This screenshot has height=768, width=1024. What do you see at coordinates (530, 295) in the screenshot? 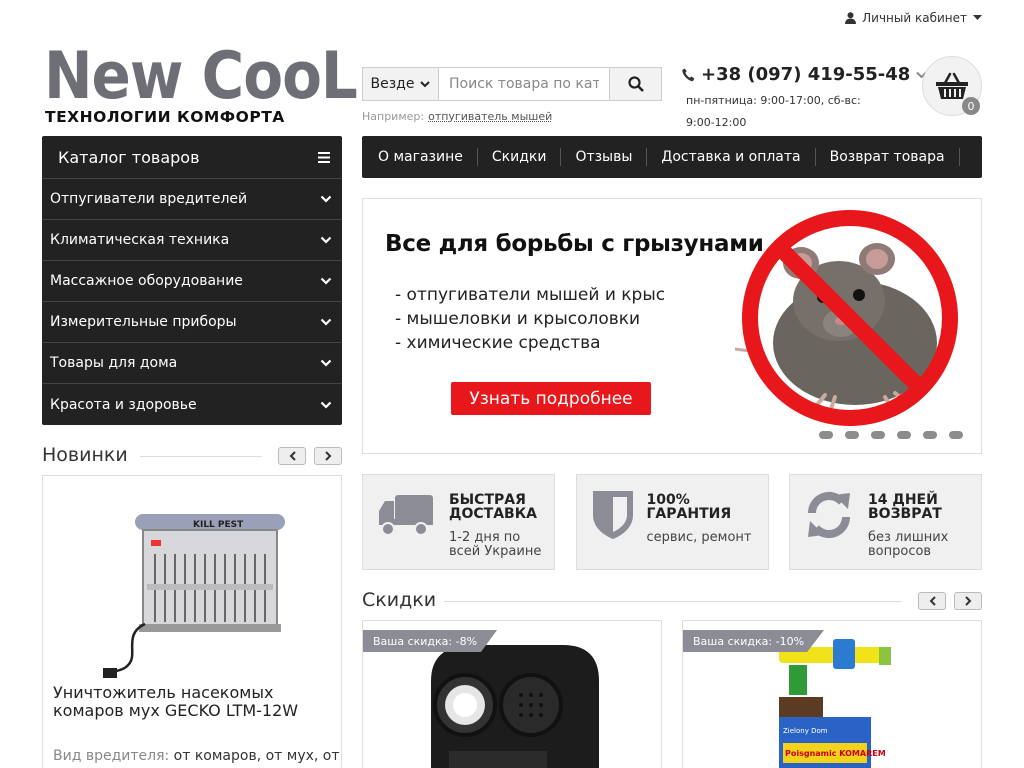
I see `banner-line: - отпугиватели мышей и крыс` at bounding box center [530, 295].